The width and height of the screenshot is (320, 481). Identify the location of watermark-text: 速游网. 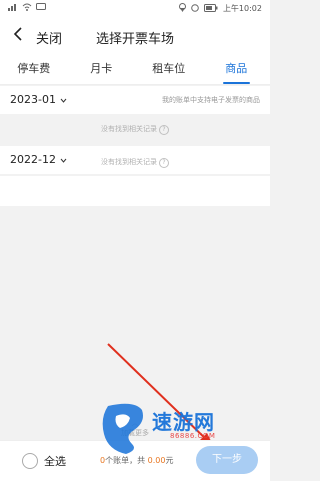
(183, 422).